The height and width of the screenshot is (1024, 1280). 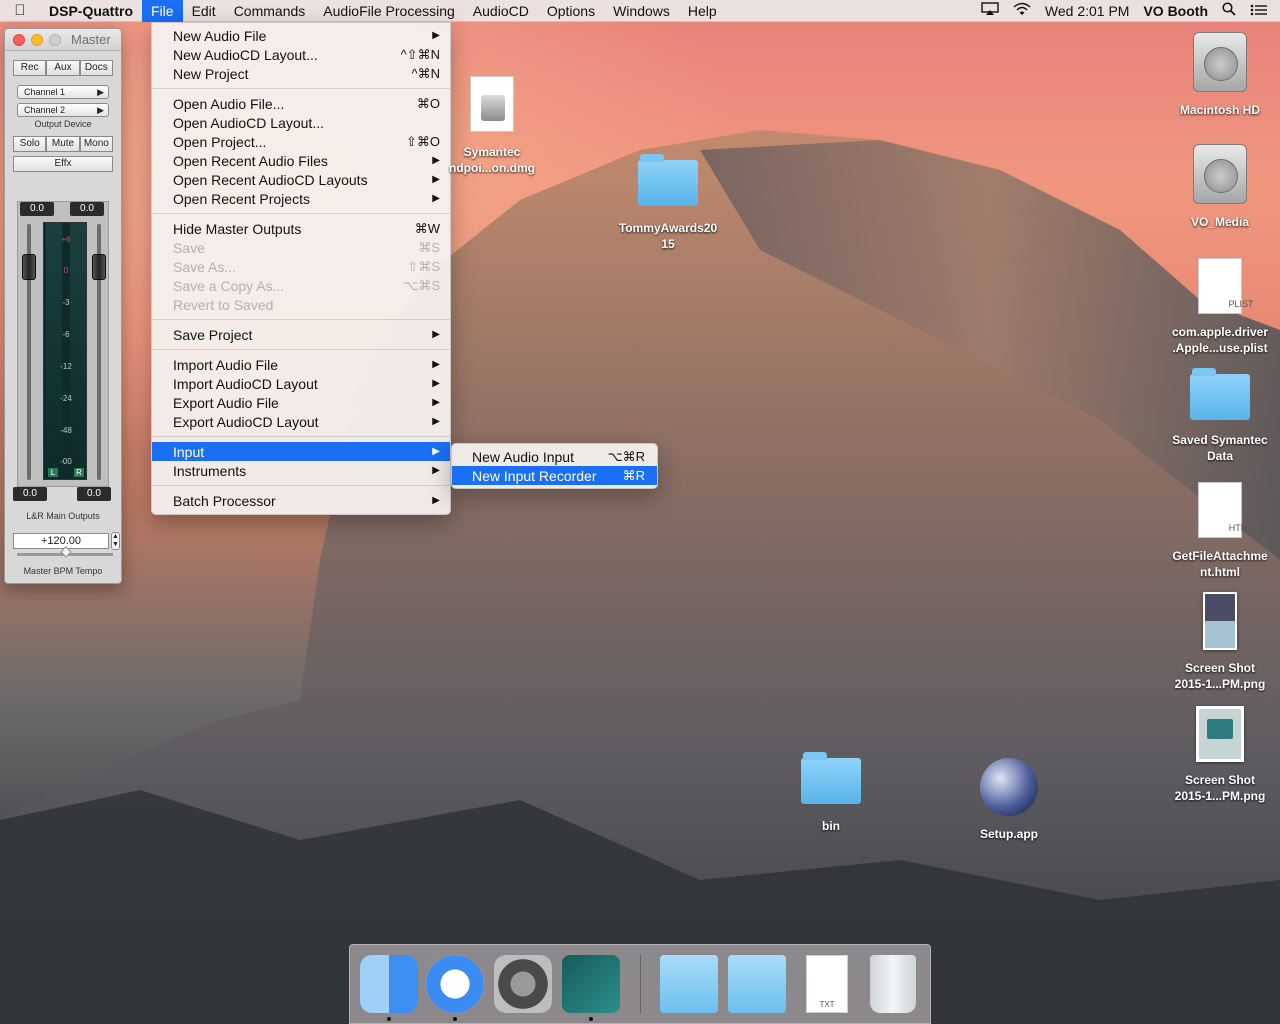 I want to click on channel-2-select: Channel 2 ▶, so click(x=63, y=110).